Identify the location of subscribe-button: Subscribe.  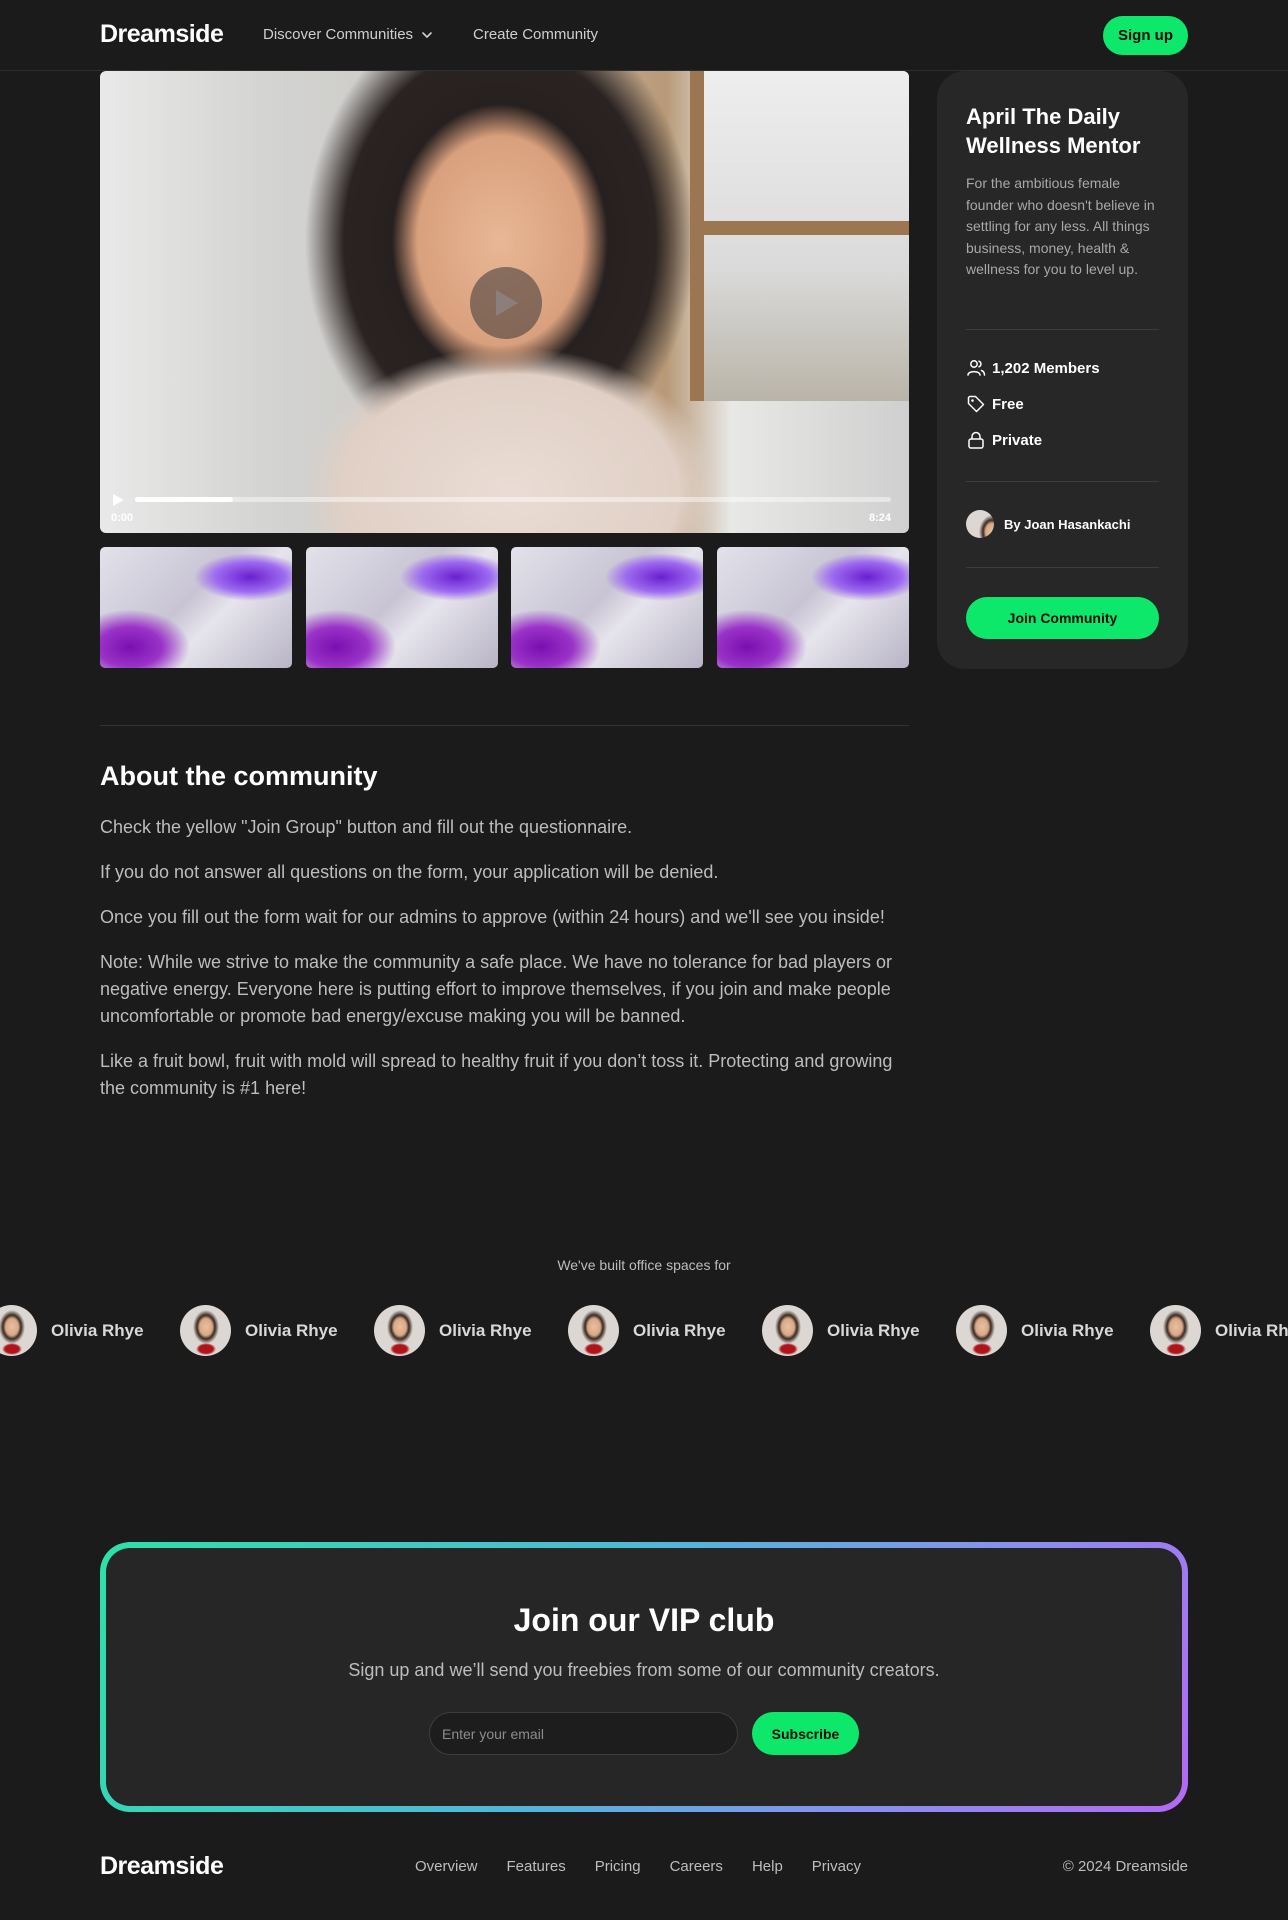
(805, 1733).